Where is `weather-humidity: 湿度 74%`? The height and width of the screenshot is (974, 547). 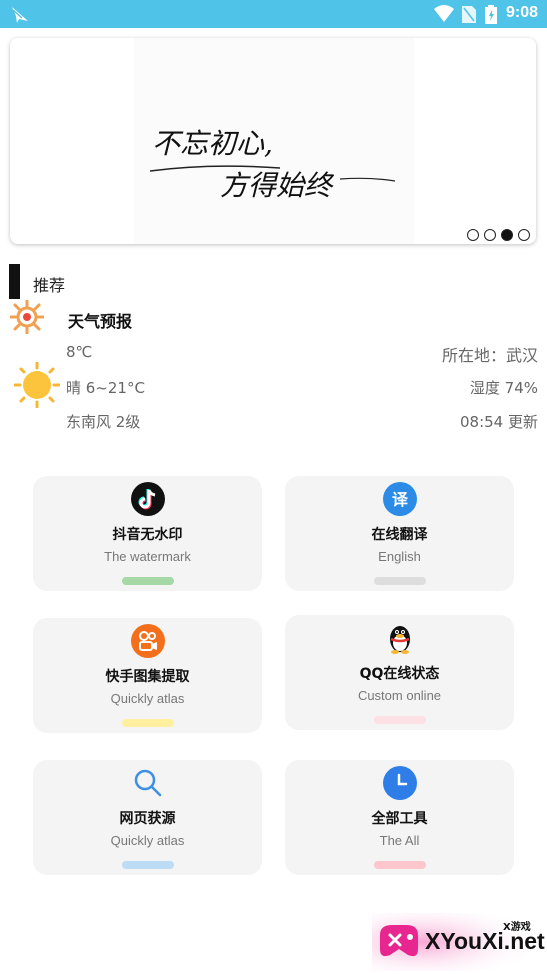 weather-humidity: 湿度 74% is located at coordinates (503, 388).